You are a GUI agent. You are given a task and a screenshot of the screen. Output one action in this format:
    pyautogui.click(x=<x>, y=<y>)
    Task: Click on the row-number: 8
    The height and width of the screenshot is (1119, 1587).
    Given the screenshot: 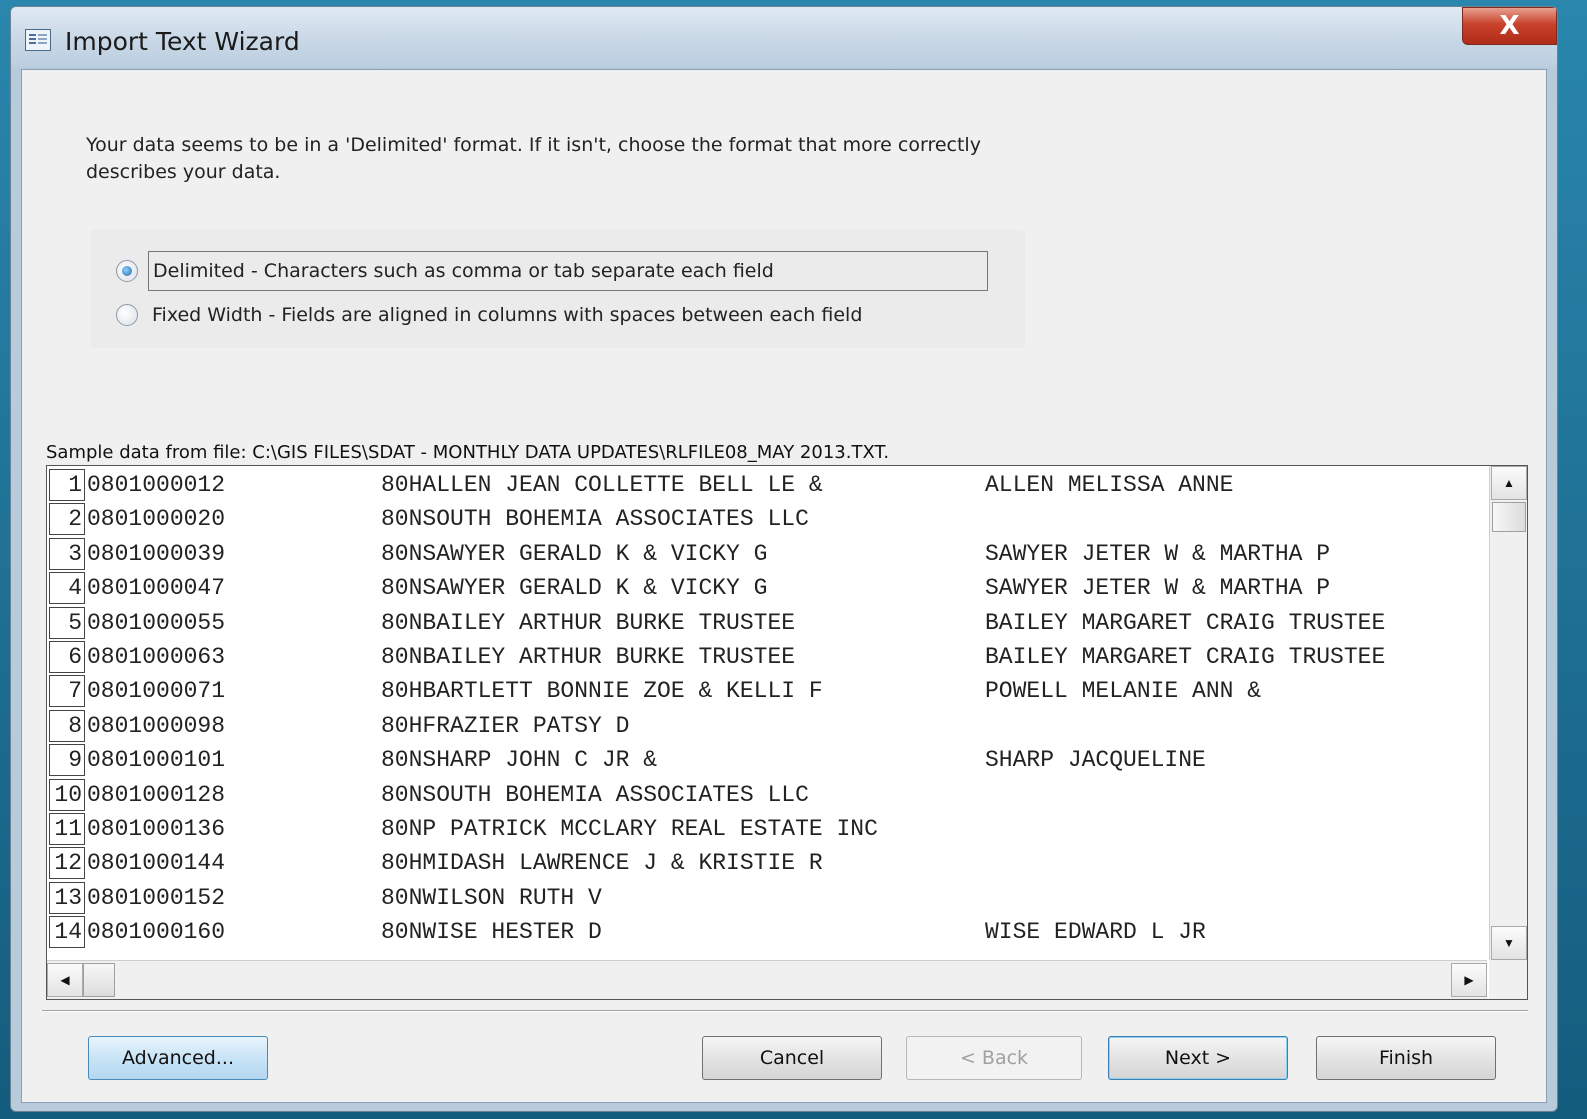 What is the action you would take?
    pyautogui.click(x=67, y=725)
    